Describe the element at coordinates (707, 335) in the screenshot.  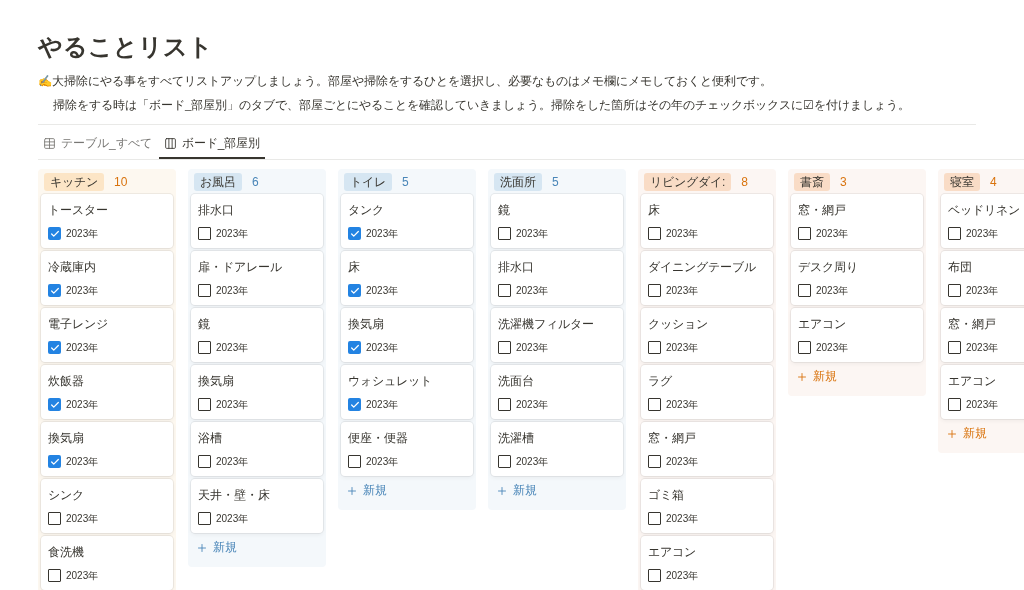
I see `task-card: クッション 2023年` at that location.